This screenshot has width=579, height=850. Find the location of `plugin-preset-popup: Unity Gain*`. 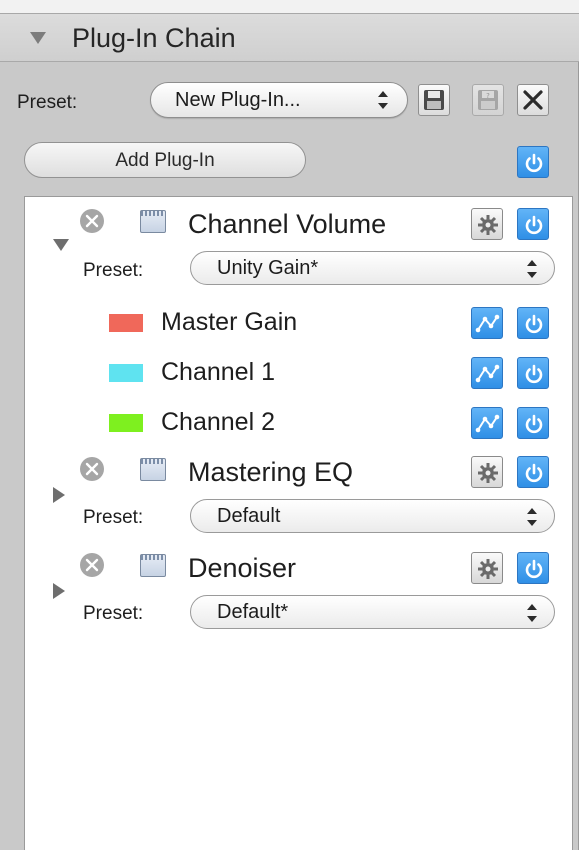

plugin-preset-popup: Unity Gain* is located at coordinates (372, 268).